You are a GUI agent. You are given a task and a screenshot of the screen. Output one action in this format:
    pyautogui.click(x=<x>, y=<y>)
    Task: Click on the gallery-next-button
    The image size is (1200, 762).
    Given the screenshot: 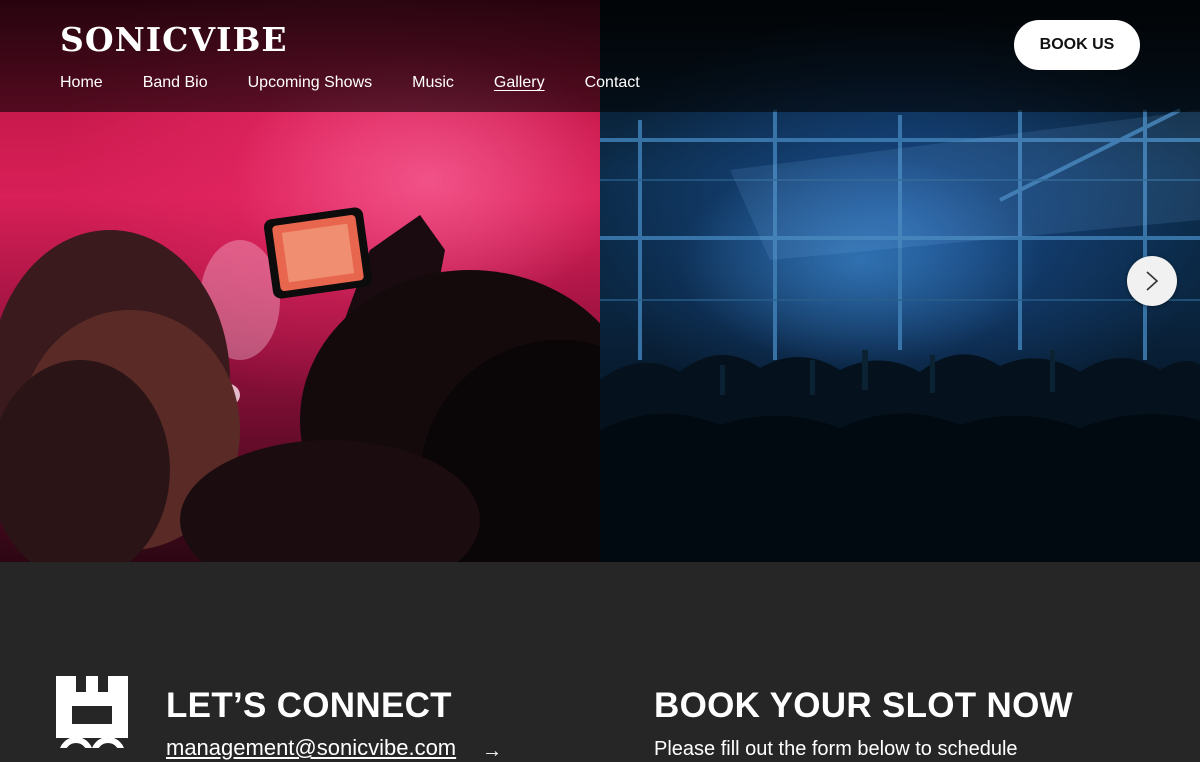 What is the action you would take?
    pyautogui.click(x=1152, y=281)
    